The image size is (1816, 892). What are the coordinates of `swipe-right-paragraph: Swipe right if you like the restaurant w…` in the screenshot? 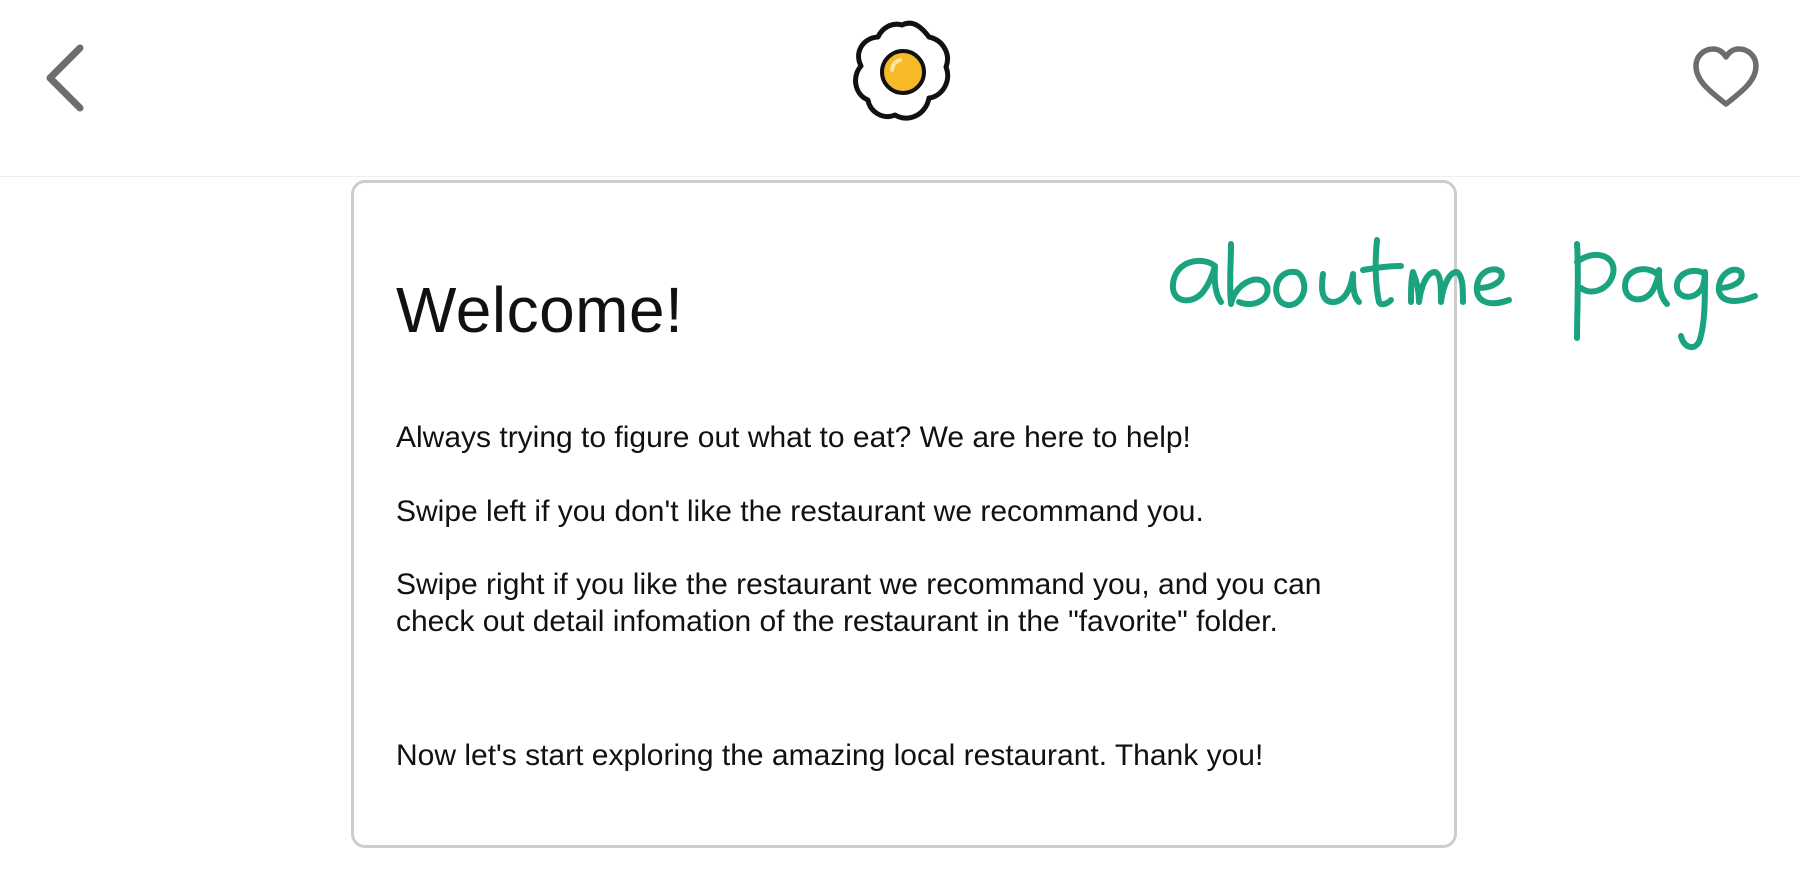 It's located at (859, 603).